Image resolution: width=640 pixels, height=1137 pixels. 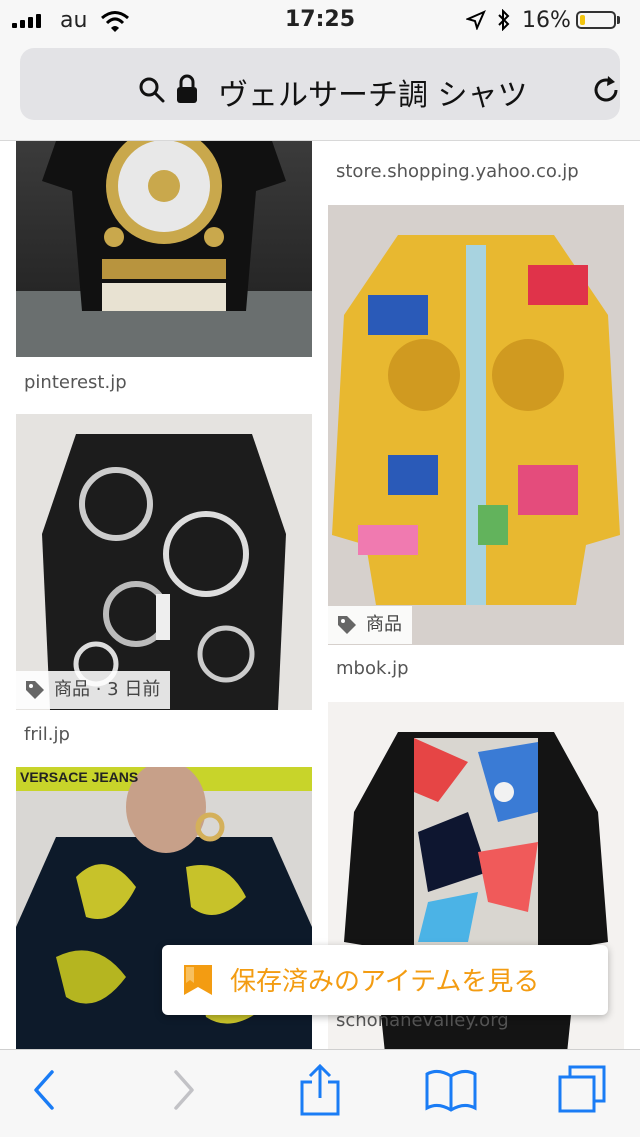 What do you see at coordinates (152, 90) in the screenshot?
I see `search-icon` at bounding box center [152, 90].